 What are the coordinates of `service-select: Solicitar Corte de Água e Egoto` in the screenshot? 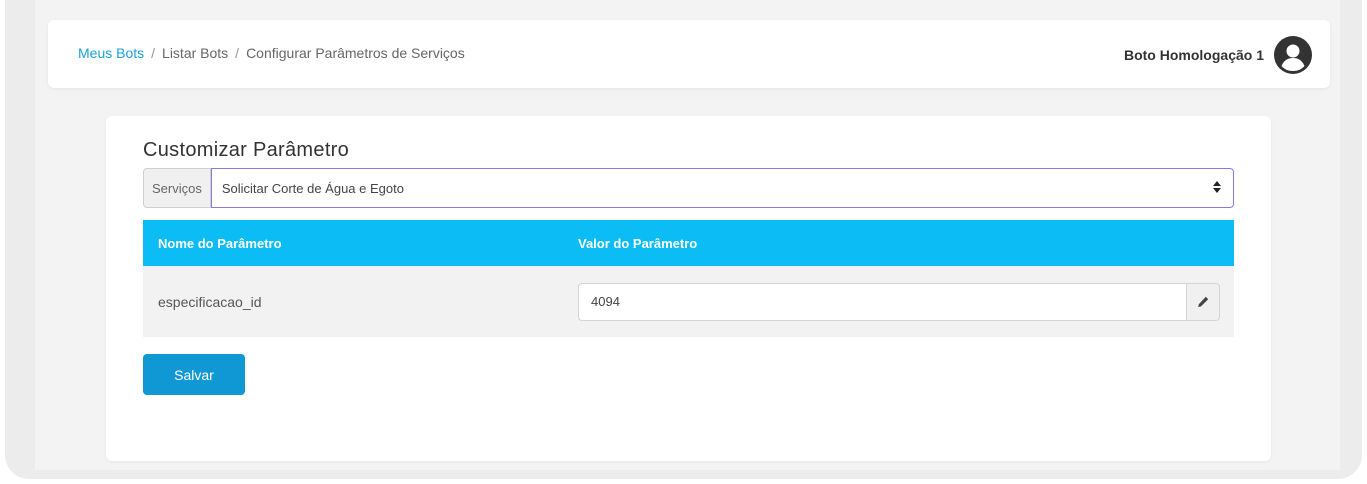 It's located at (722, 188).